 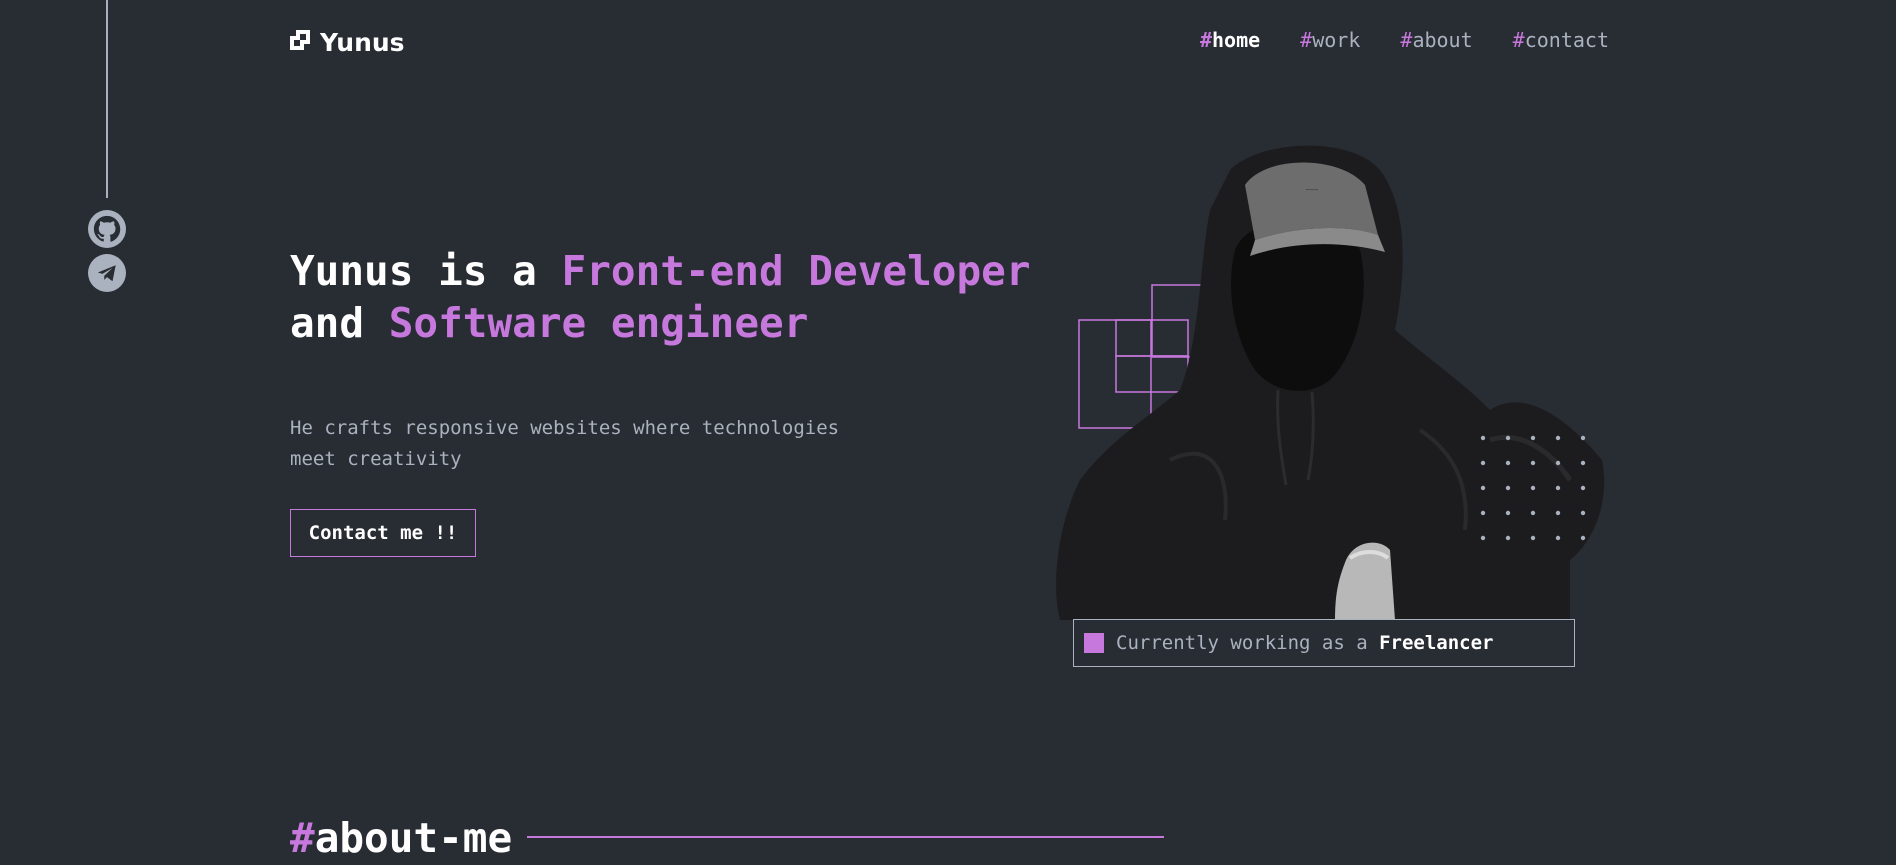 What do you see at coordinates (413, 838) in the screenshot?
I see `about-title: about-me` at bounding box center [413, 838].